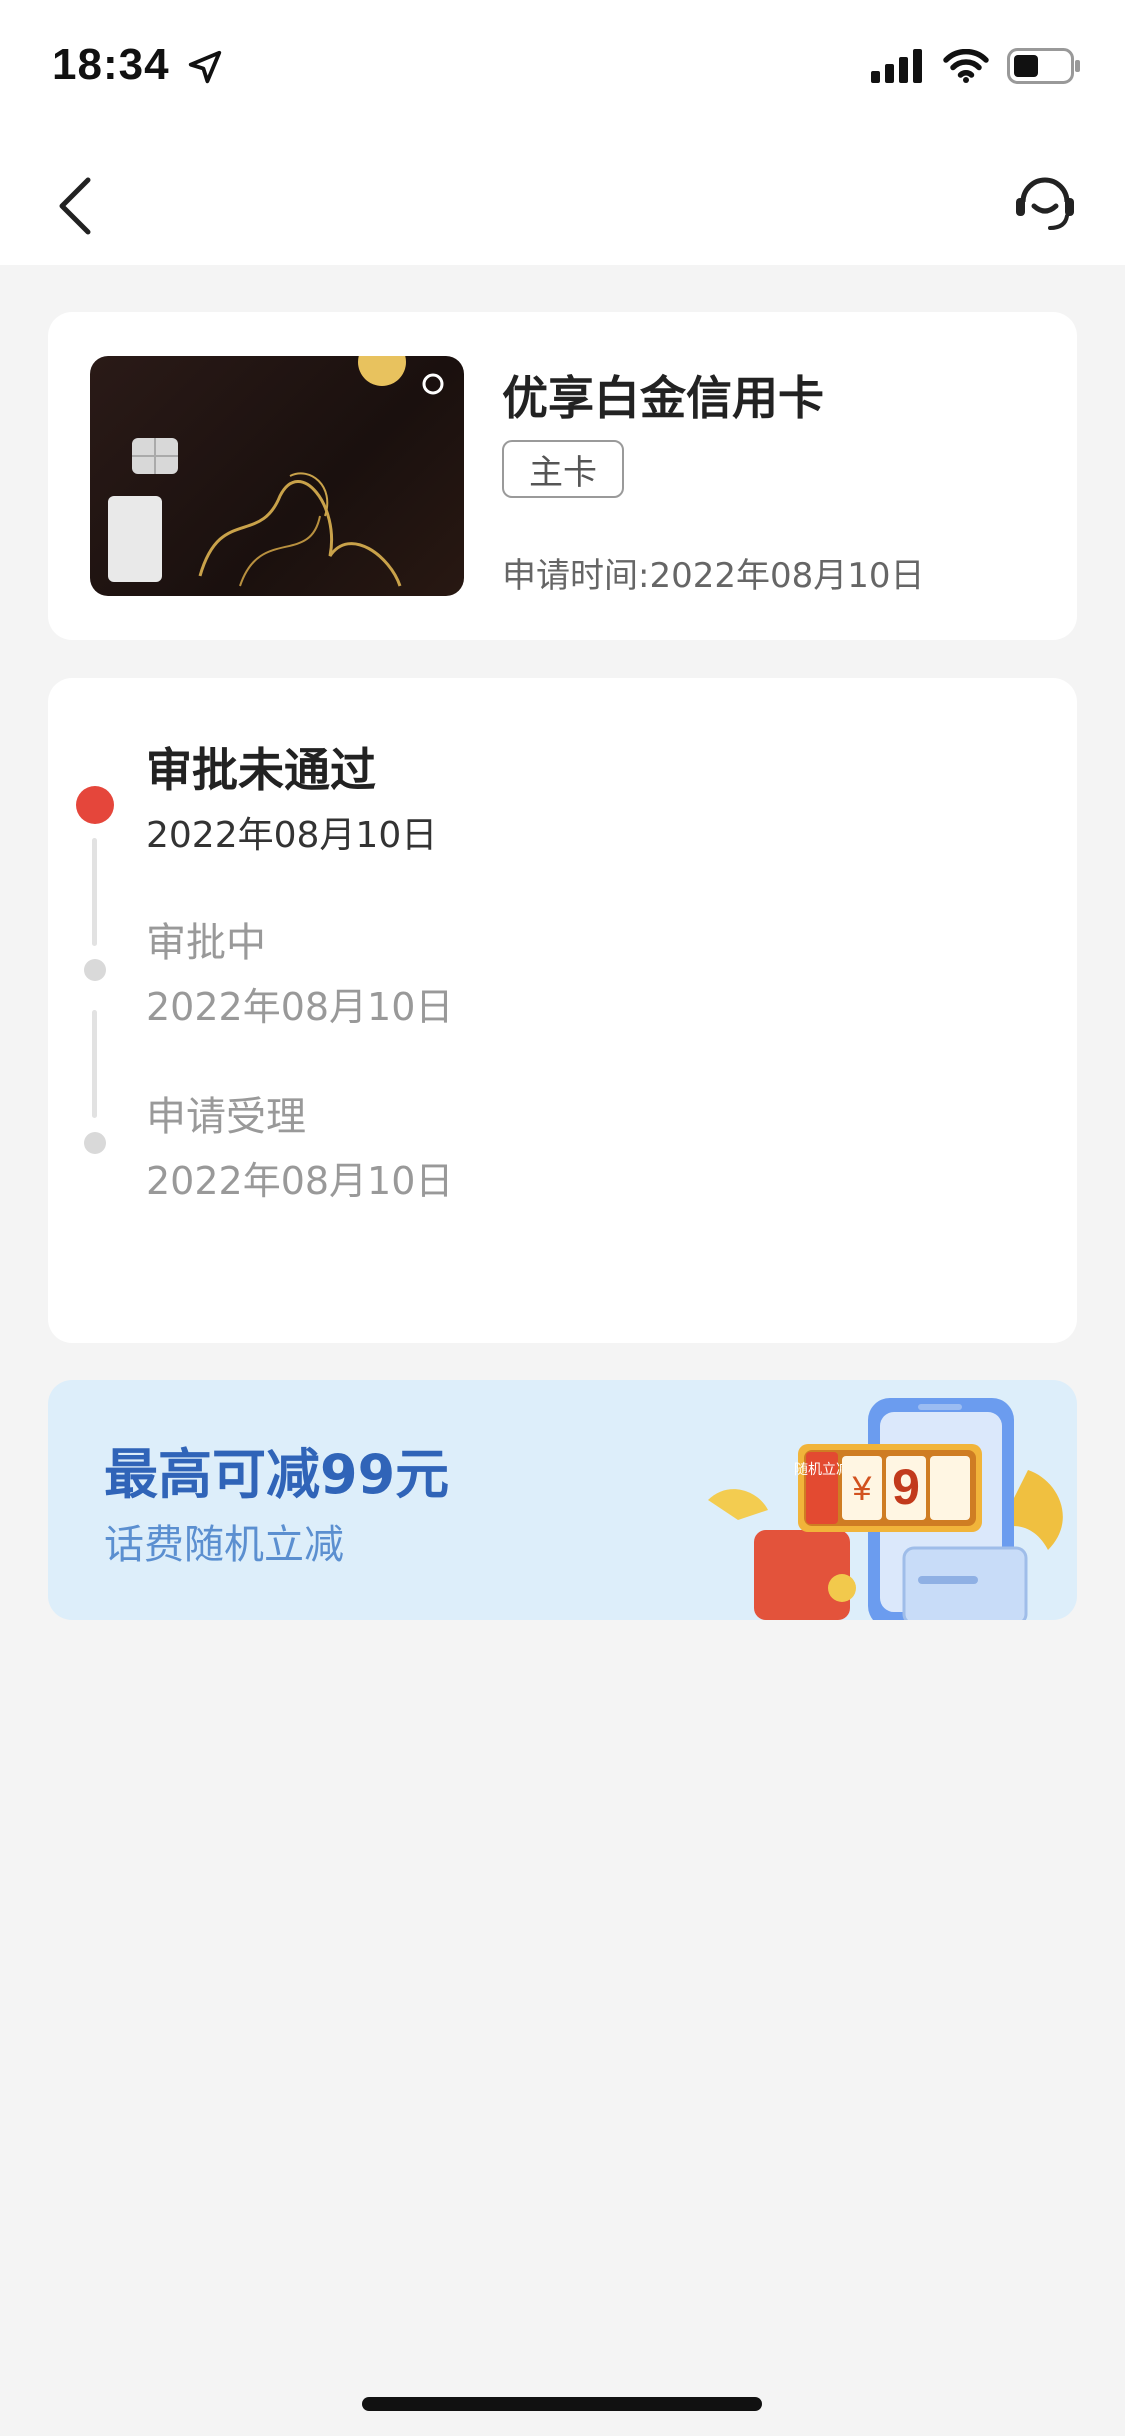  What do you see at coordinates (562, 2404) in the screenshot?
I see `home-indicator` at bounding box center [562, 2404].